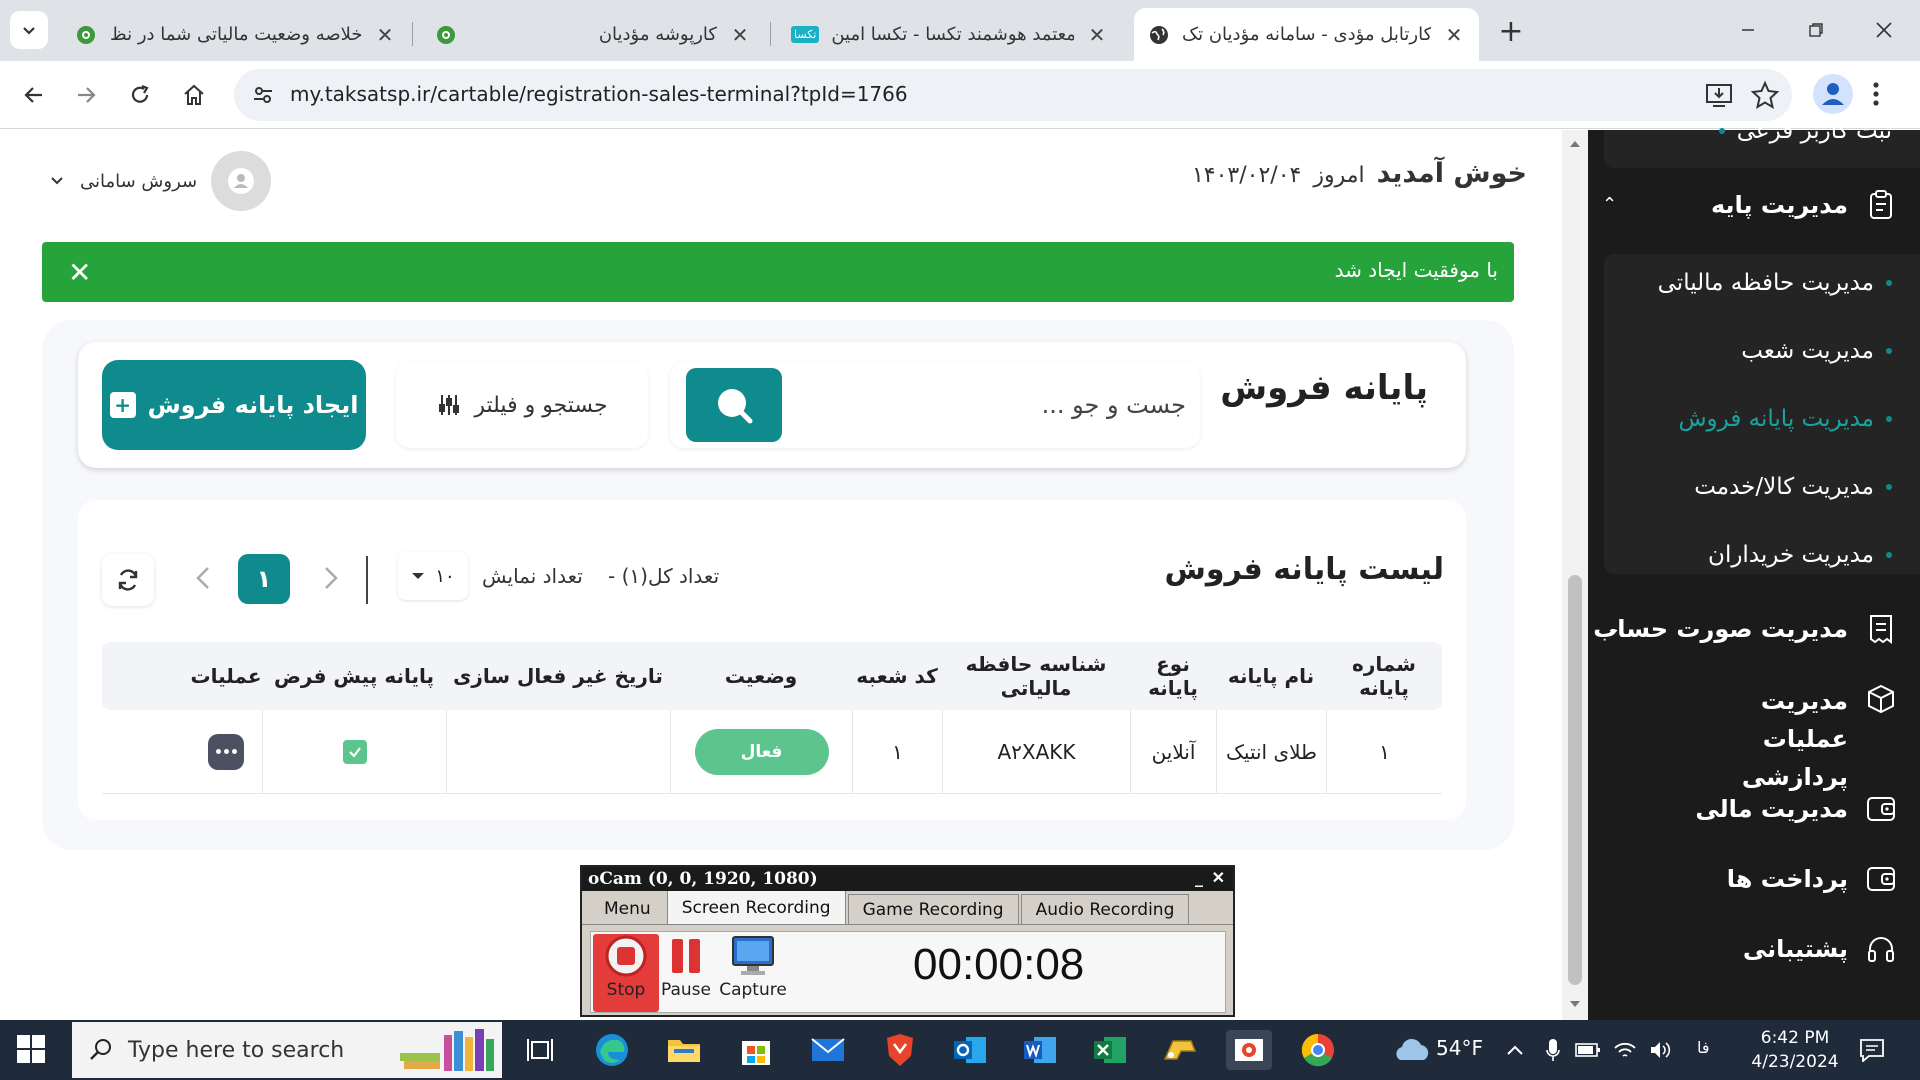 Image resolution: width=1920 pixels, height=1080 pixels. I want to click on store-button, so click(756, 1050).